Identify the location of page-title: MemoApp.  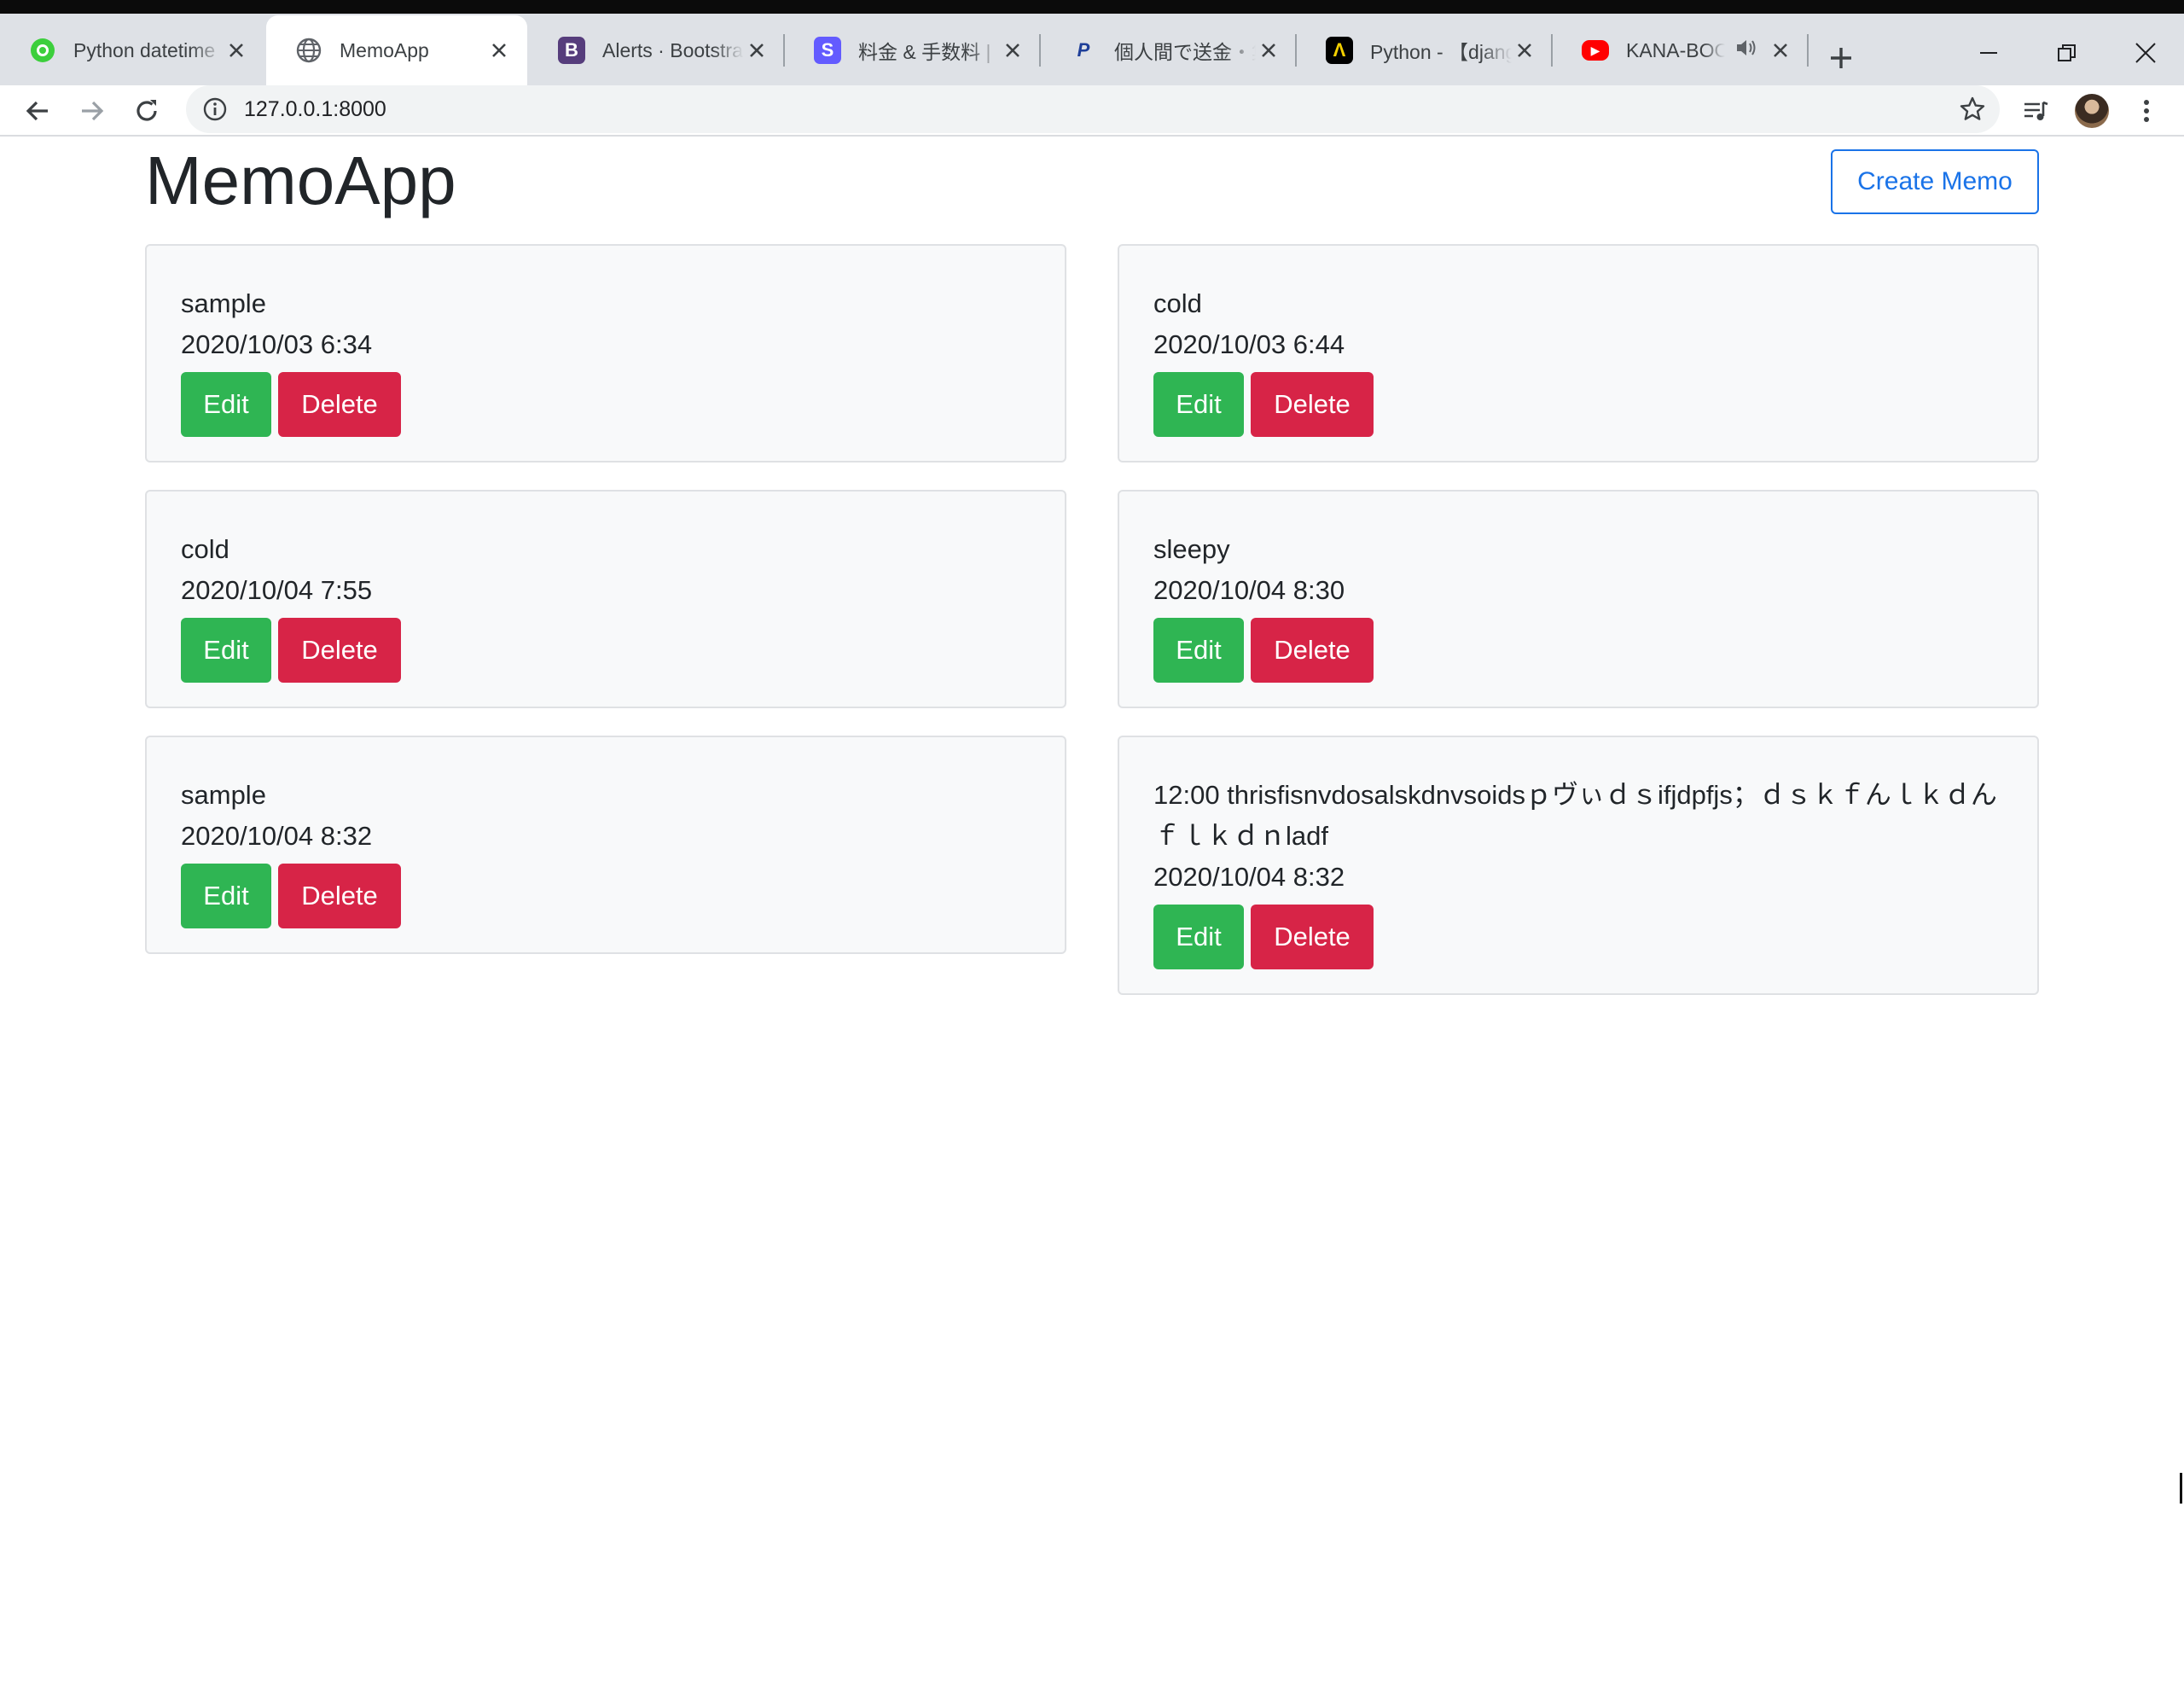
(300, 180).